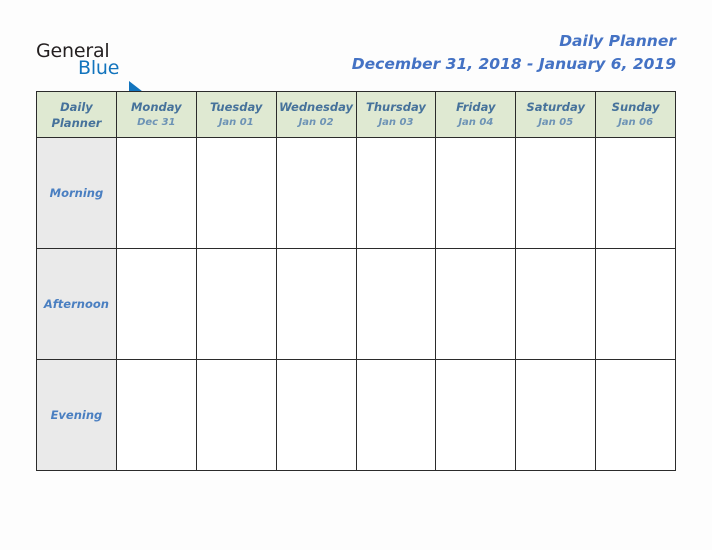 This screenshot has width=712, height=550. Describe the element at coordinates (476, 122) in the screenshot. I see `day-date: Jan 04` at that location.